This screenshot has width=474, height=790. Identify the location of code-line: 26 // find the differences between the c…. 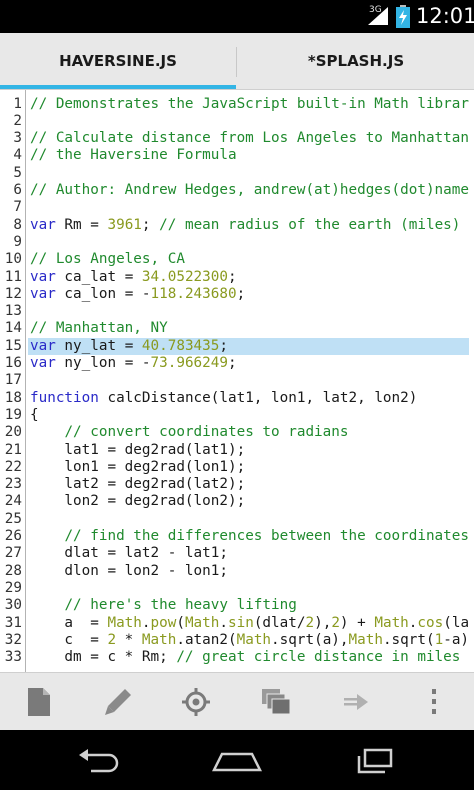
(237, 536).